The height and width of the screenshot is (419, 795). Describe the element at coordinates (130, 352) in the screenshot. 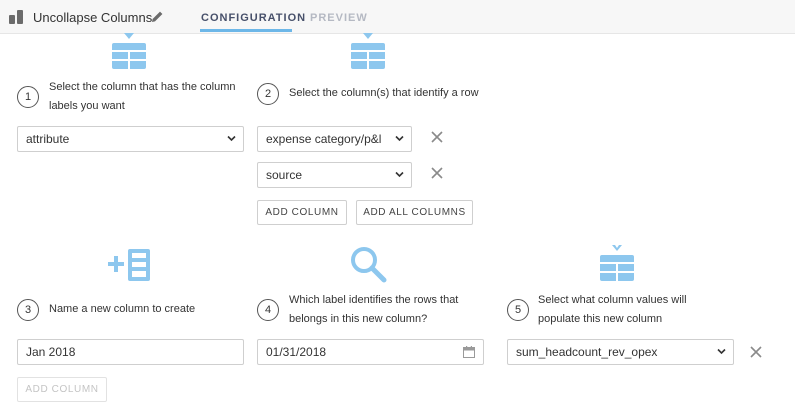

I see `new-column-name-input: Jan 2018` at that location.